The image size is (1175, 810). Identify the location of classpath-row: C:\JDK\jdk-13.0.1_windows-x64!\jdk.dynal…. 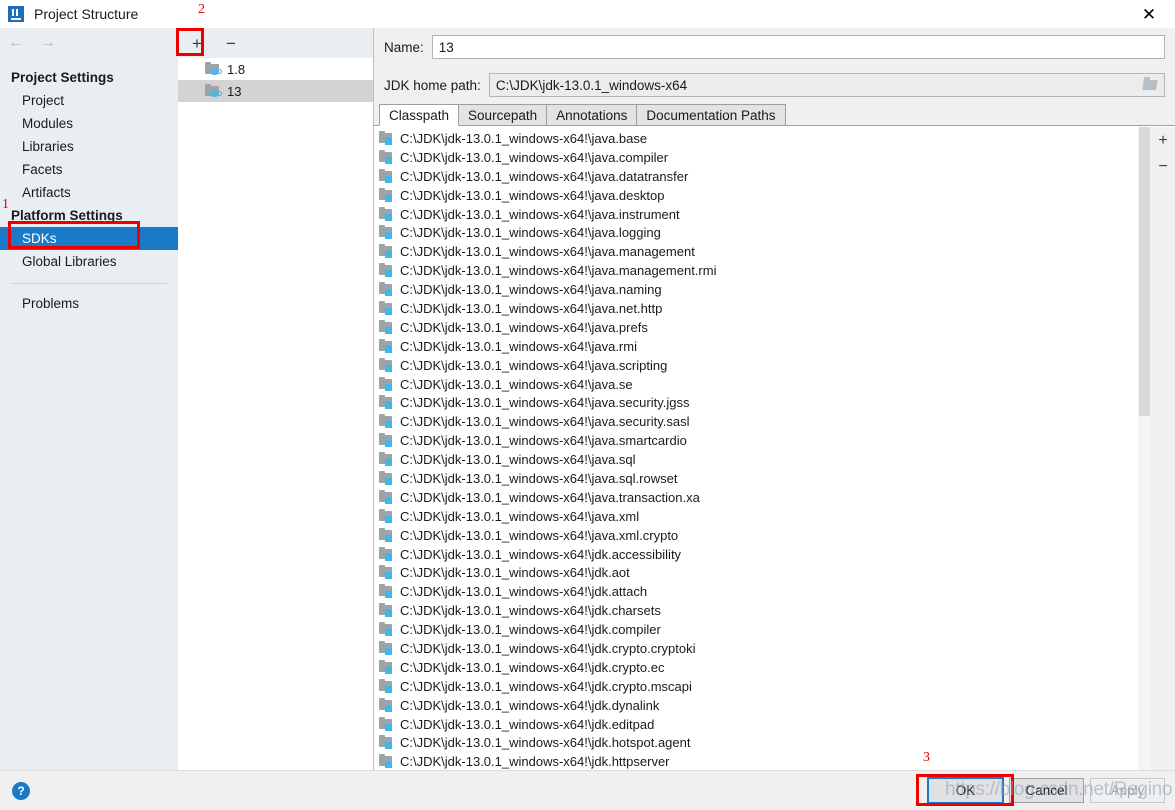
(756, 705).